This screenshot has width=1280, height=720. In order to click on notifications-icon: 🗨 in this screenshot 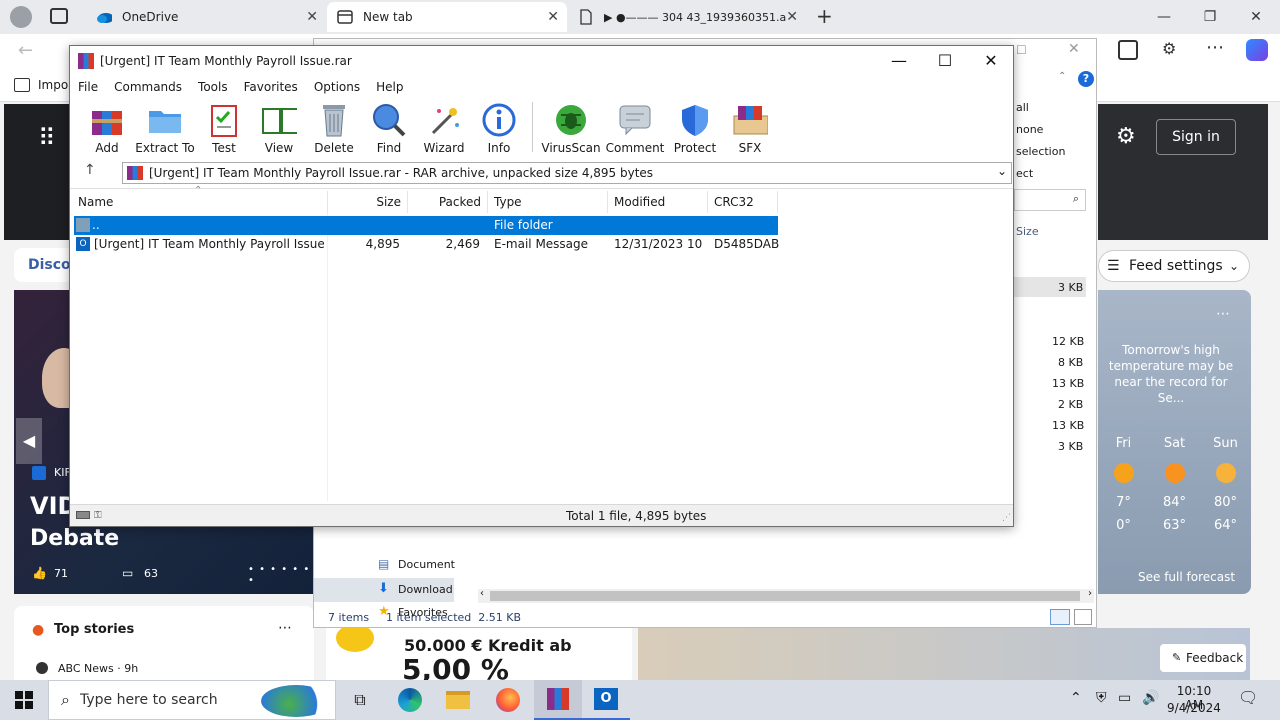, I will do `click(1248, 697)`.